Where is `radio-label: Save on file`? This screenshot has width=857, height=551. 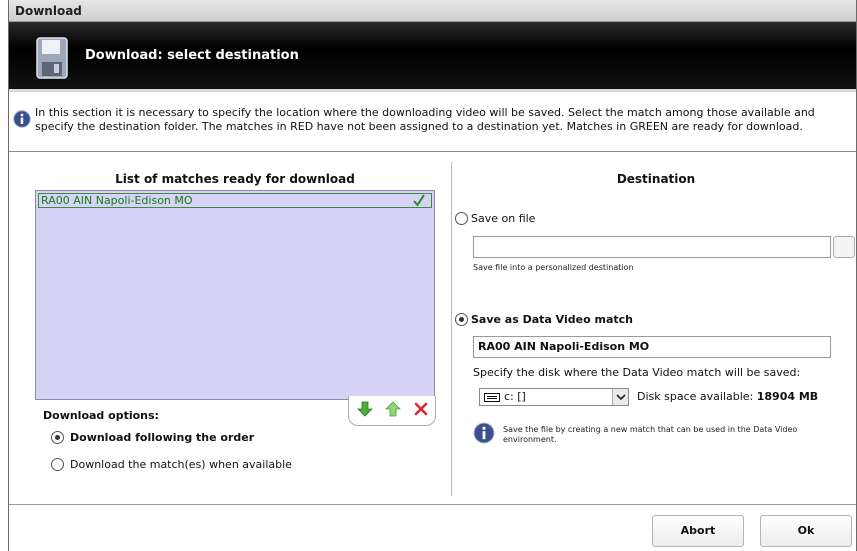
radio-label: Save on file is located at coordinates (503, 218).